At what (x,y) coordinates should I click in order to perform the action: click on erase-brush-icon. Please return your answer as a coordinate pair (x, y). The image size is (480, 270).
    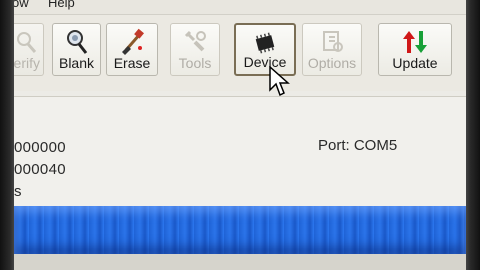
    Looking at the image, I should click on (132, 42).